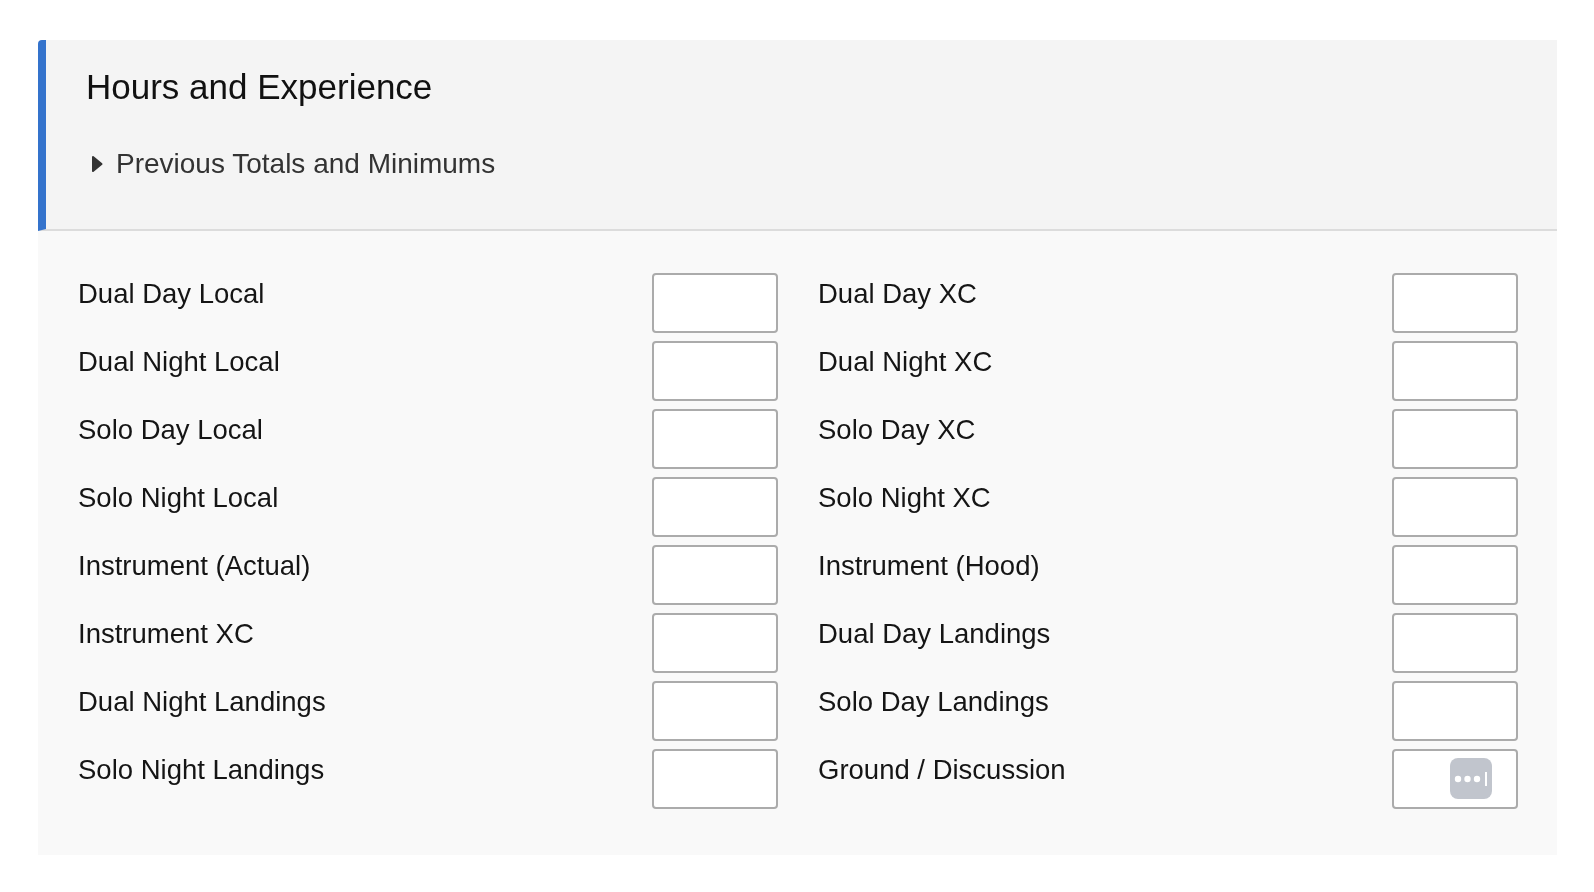 The width and height of the screenshot is (1594, 892). Describe the element at coordinates (202, 701) in the screenshot. I see `field-label: Dual Night Landings` at that location.